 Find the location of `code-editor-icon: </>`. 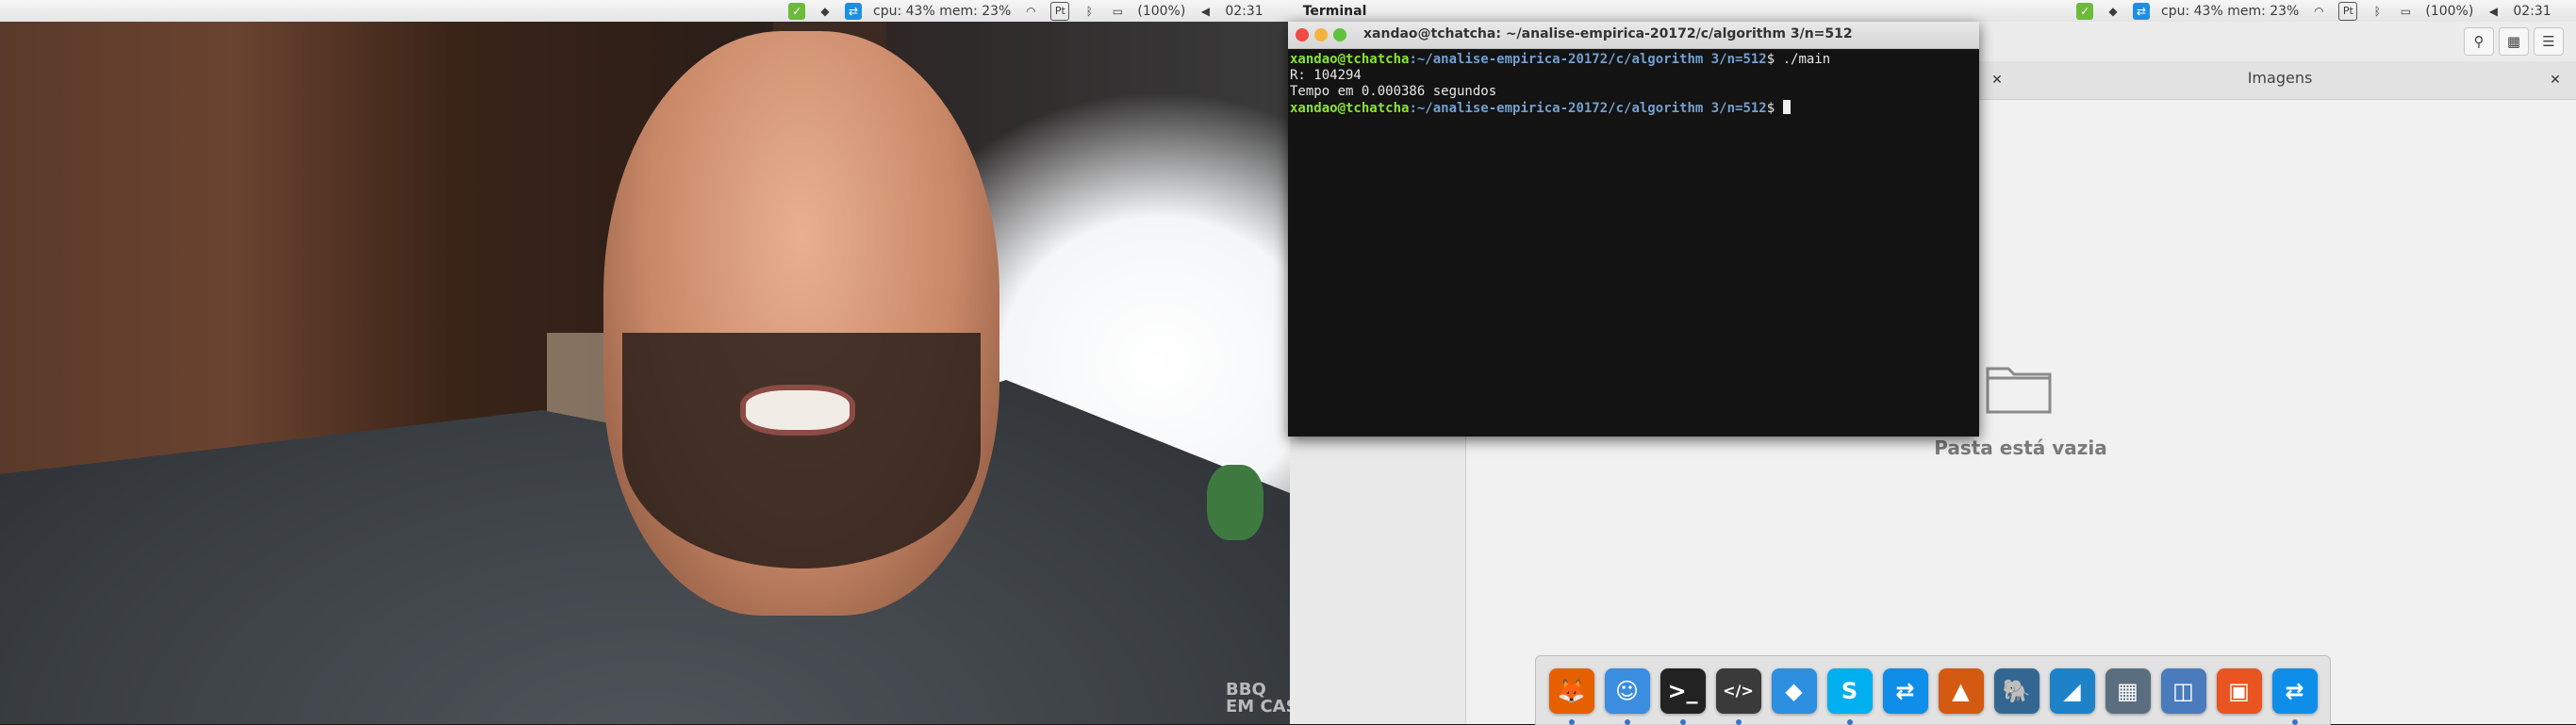

code-editor-icon: </> is located at coordinates (1738, 696).